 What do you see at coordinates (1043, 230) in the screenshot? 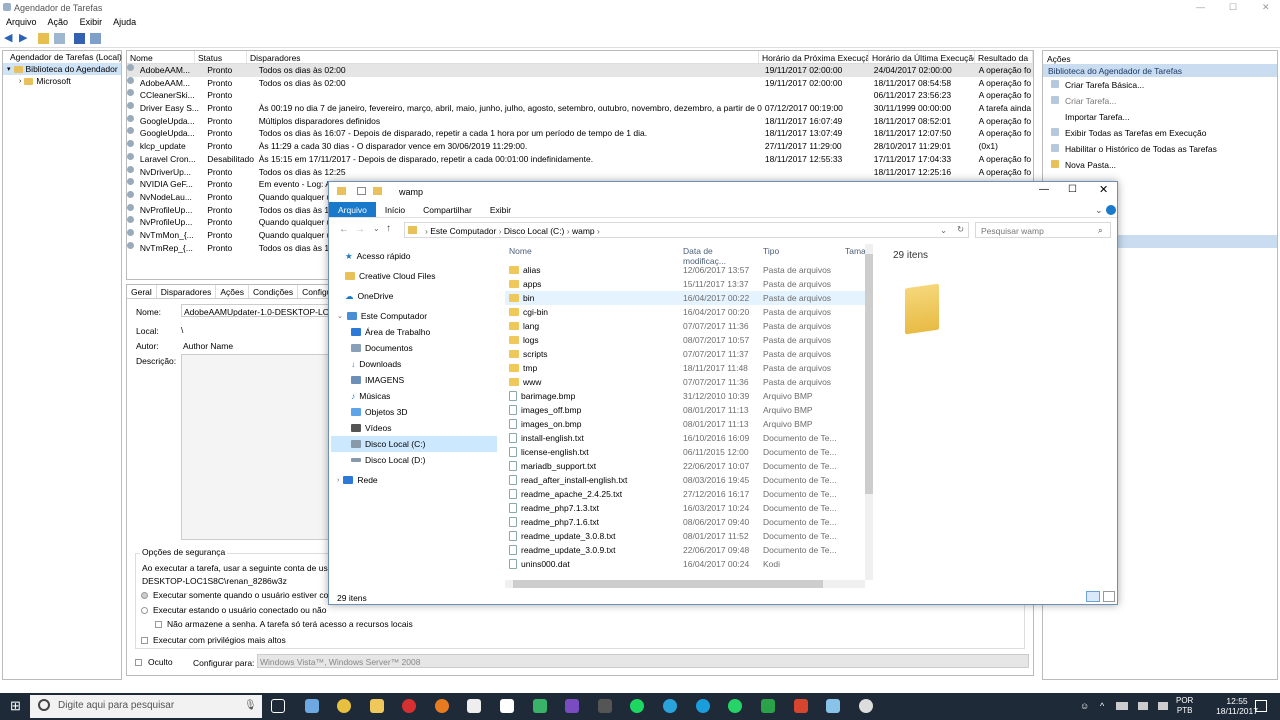
I see `search-box: Pesquisar wamp ⌕` at bounding box center [1043, 230].